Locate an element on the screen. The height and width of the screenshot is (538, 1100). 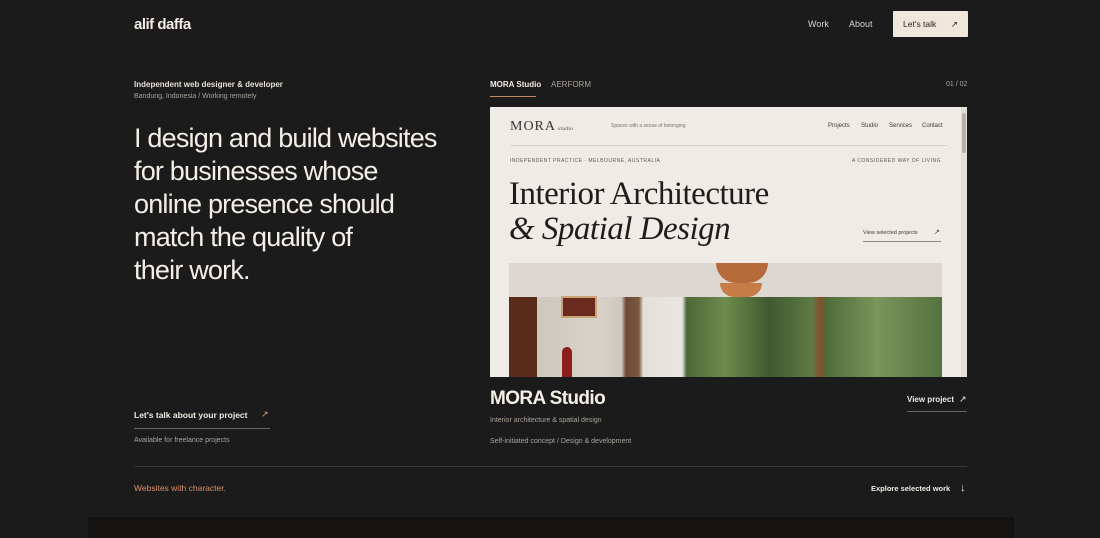
headline-line: I design and build websites is located at coordinates (285, 138).